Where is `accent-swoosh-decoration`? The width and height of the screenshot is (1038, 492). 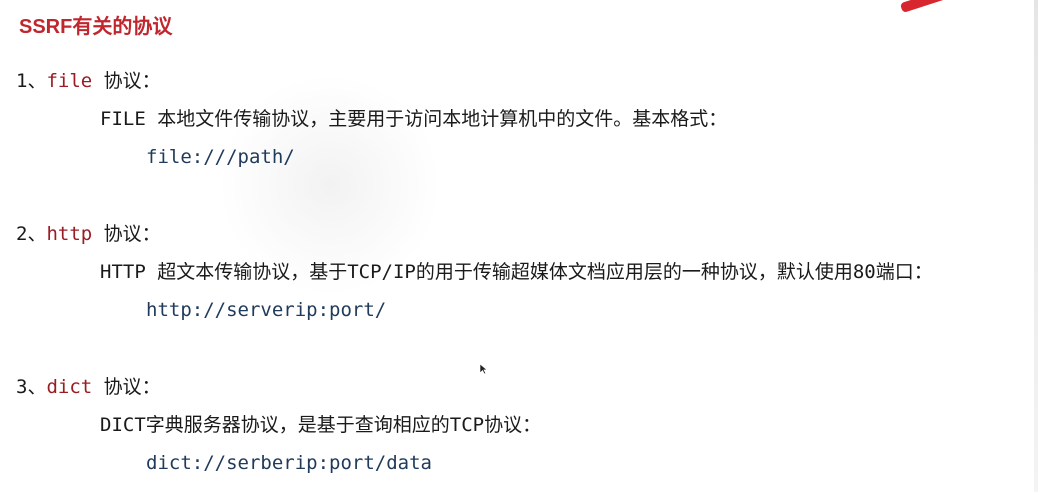
accent-swoosh-decoration is located at coordinates (930, 7).